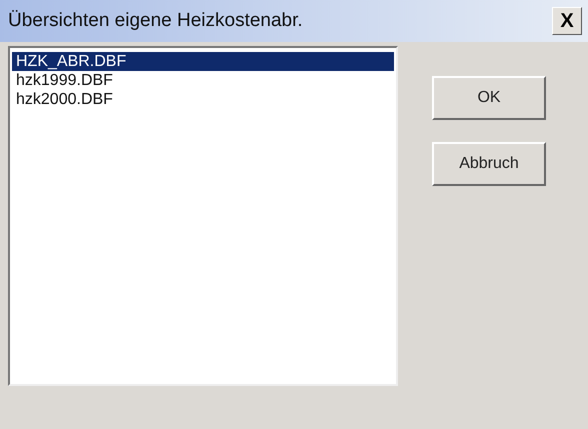 The width and height of the screenshot is (588, 429). Describe the element at coordinates (203, 99) in the screenshot. I see `list-item: hzk2000.DBF` at that location.